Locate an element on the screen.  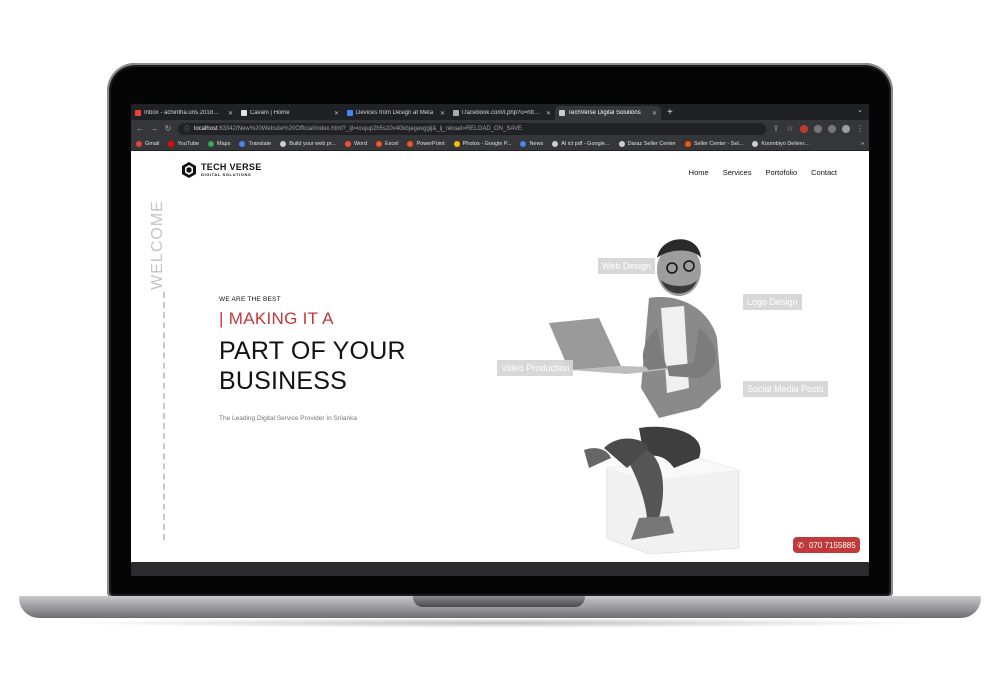
new-tab-button: + is located at coordinates (670, 113).